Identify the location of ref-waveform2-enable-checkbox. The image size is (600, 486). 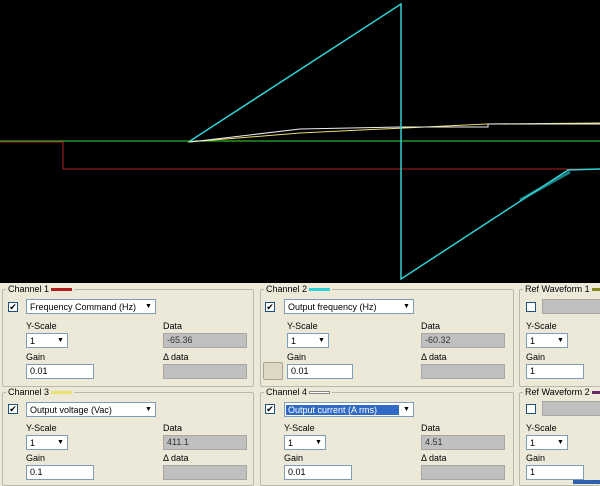
(531, 409).